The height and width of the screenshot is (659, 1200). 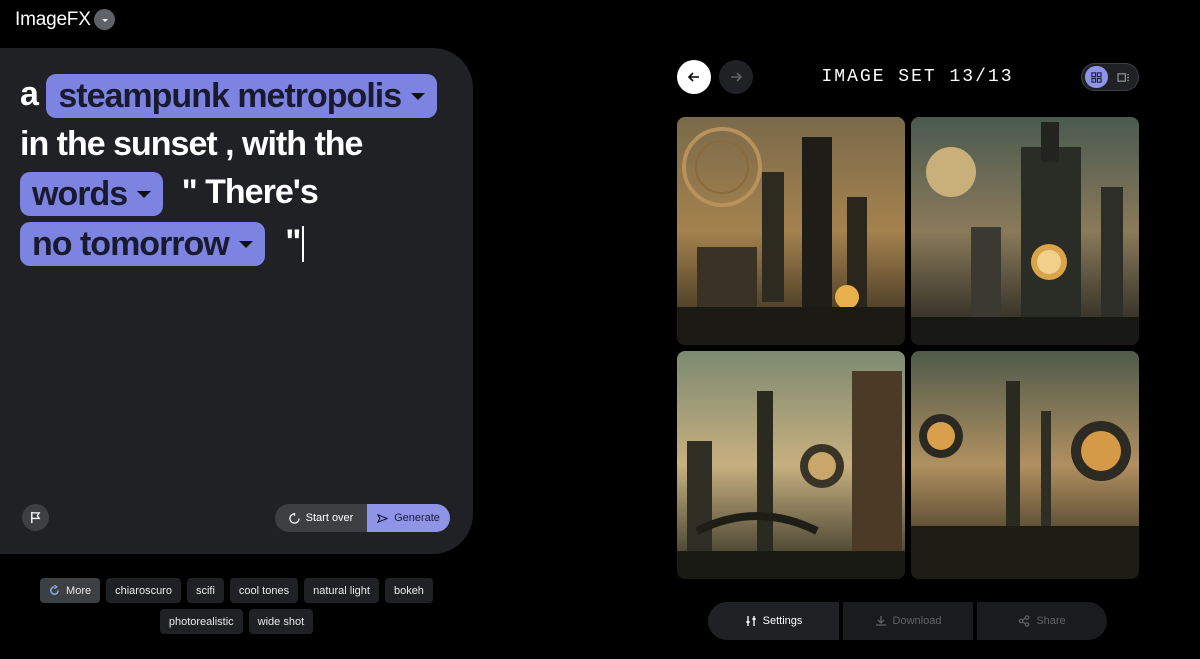 What do you see at coordinates (383, 518) in the screenshot?
I see `sparkle-send-icon` at bounding box center [383, 518].